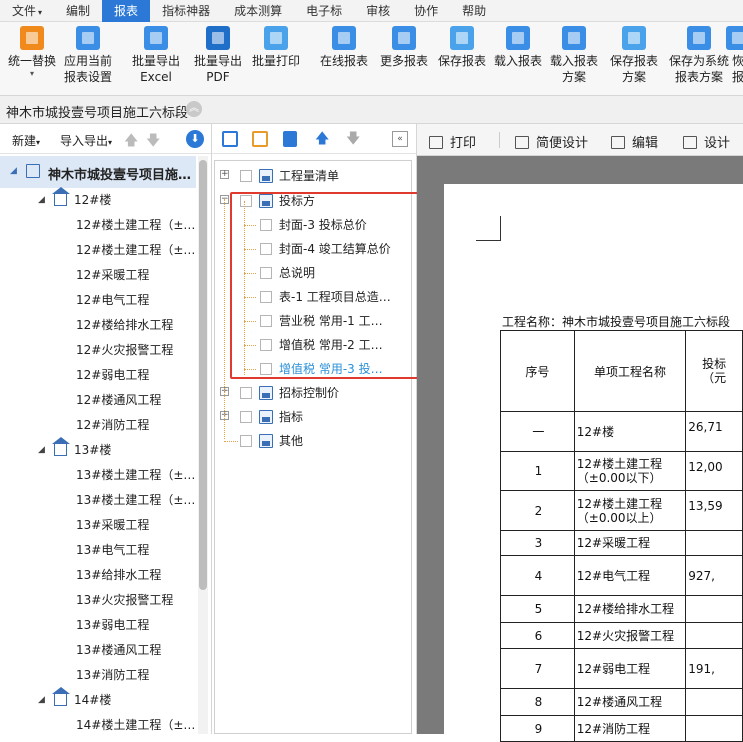 The height and width of the screenshot is (742, 743). I want to click on table-row: 8 12#楼通风工程, so click(621, 702).